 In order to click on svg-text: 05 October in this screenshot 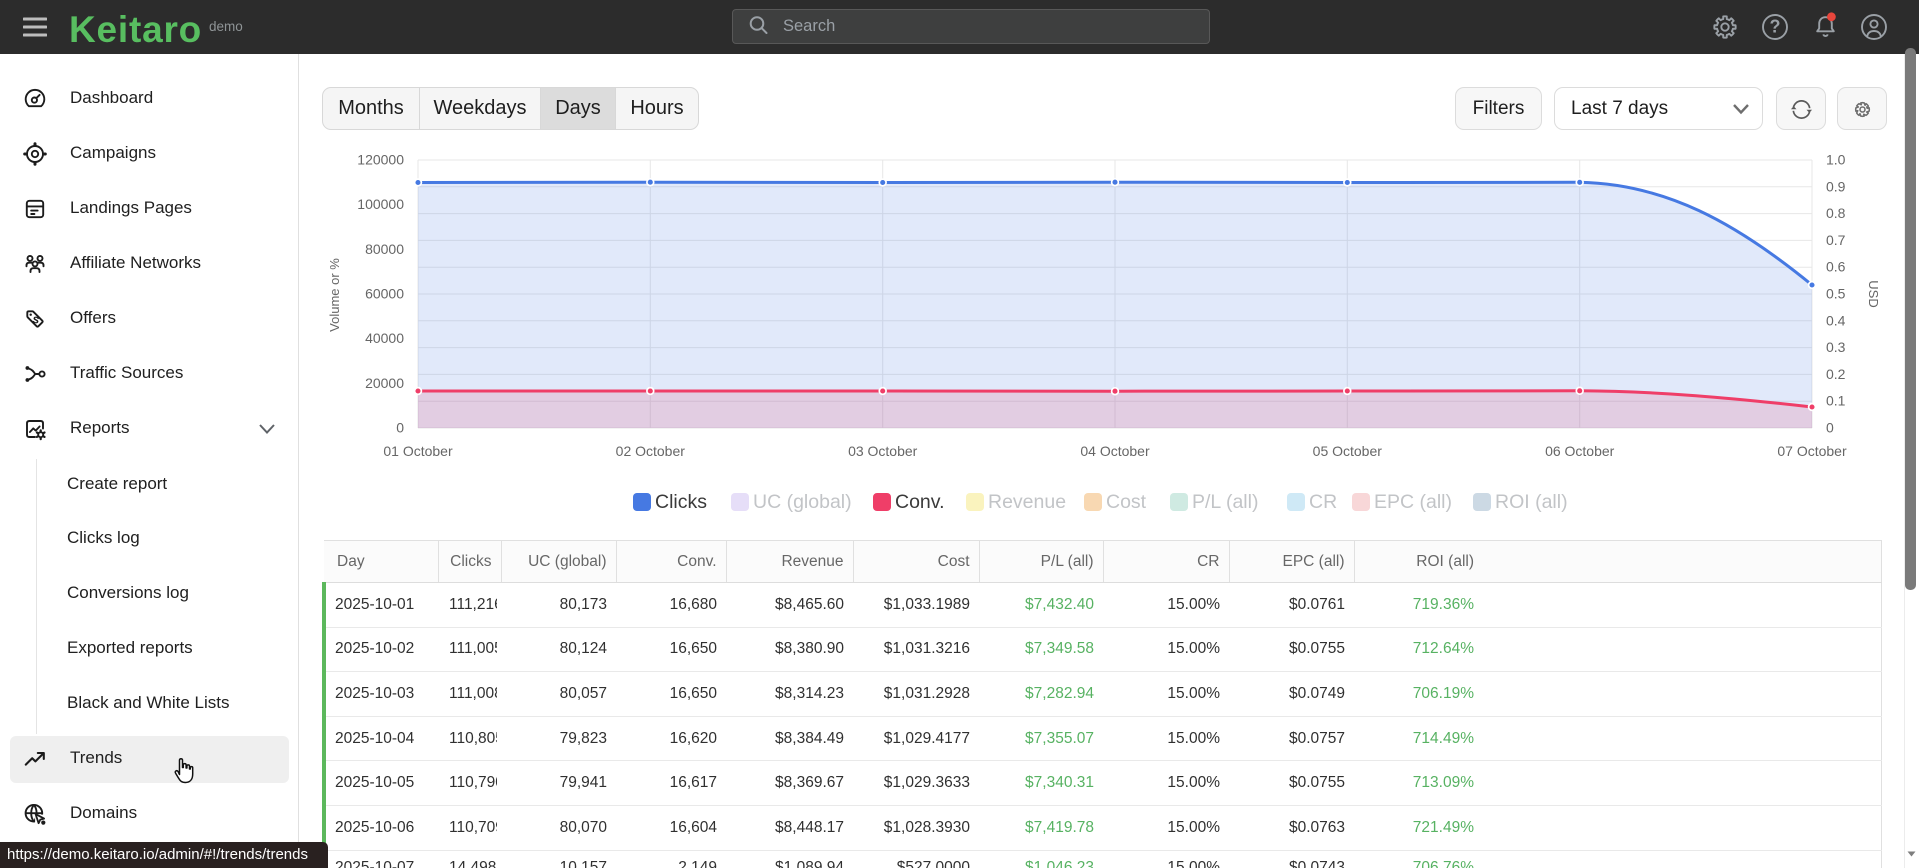, I will do `click(1348, 451)`.